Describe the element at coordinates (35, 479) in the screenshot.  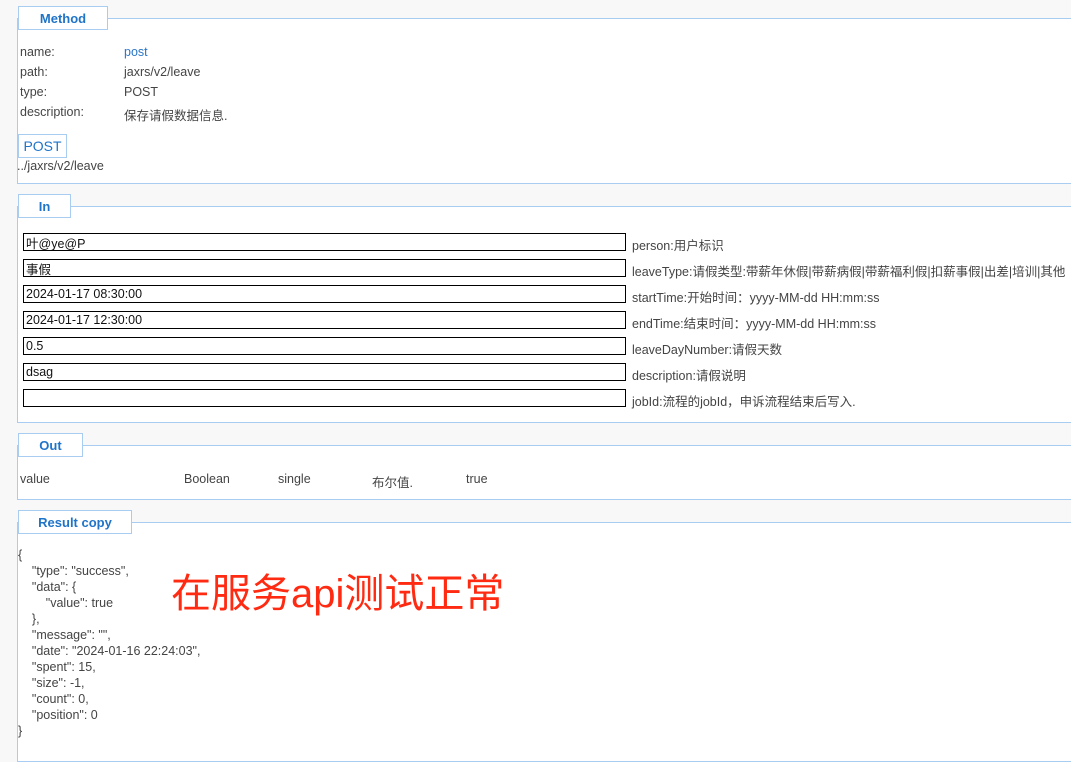
I see `out-name: value` at that location.